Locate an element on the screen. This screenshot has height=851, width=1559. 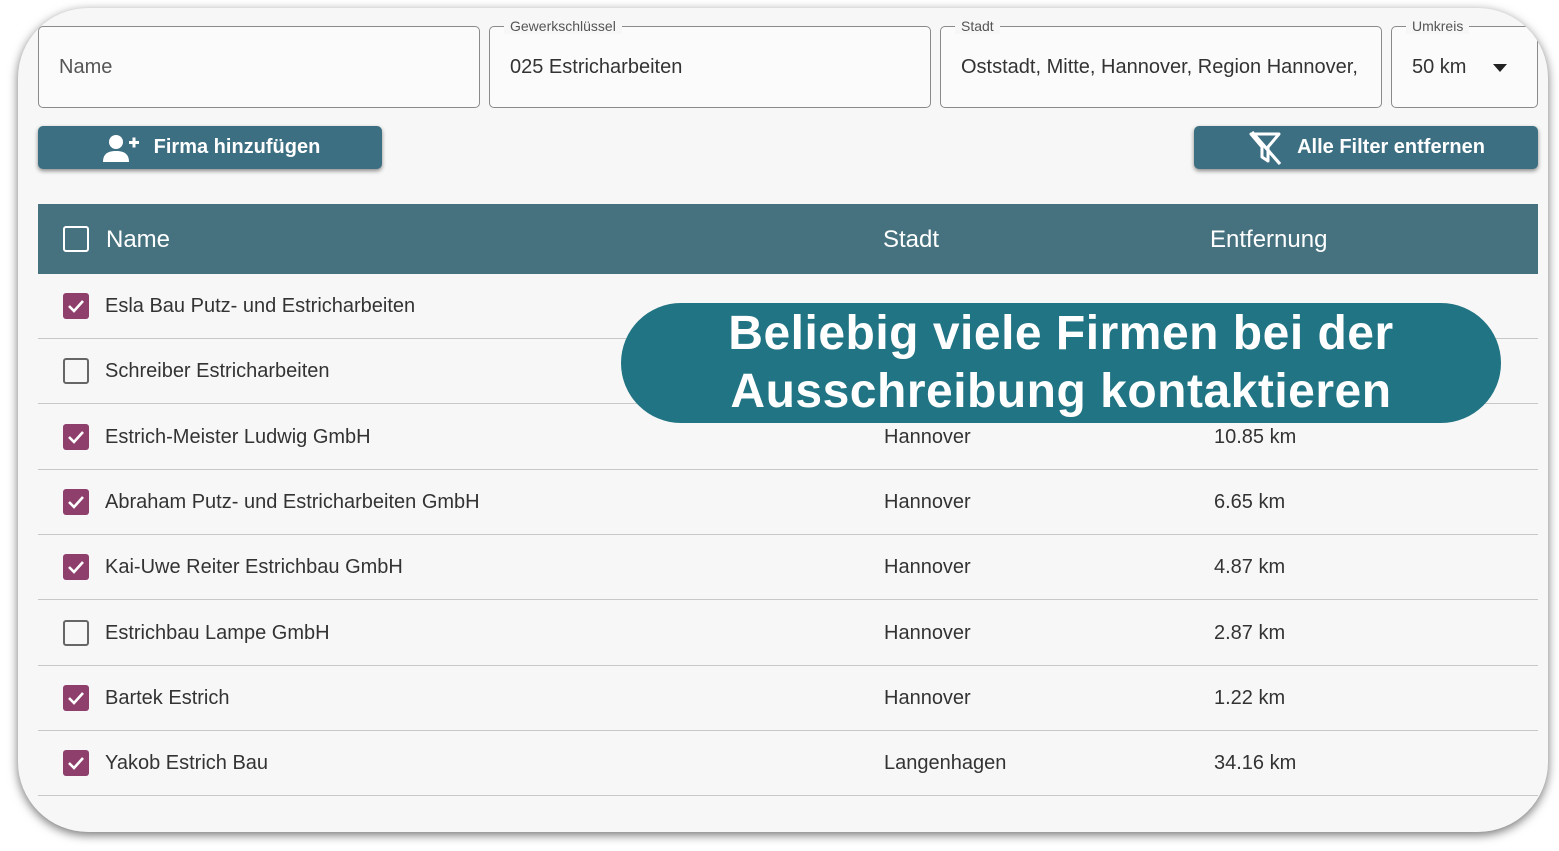
cell-distance: 1.22 km is located at coordinates (1250, 697).